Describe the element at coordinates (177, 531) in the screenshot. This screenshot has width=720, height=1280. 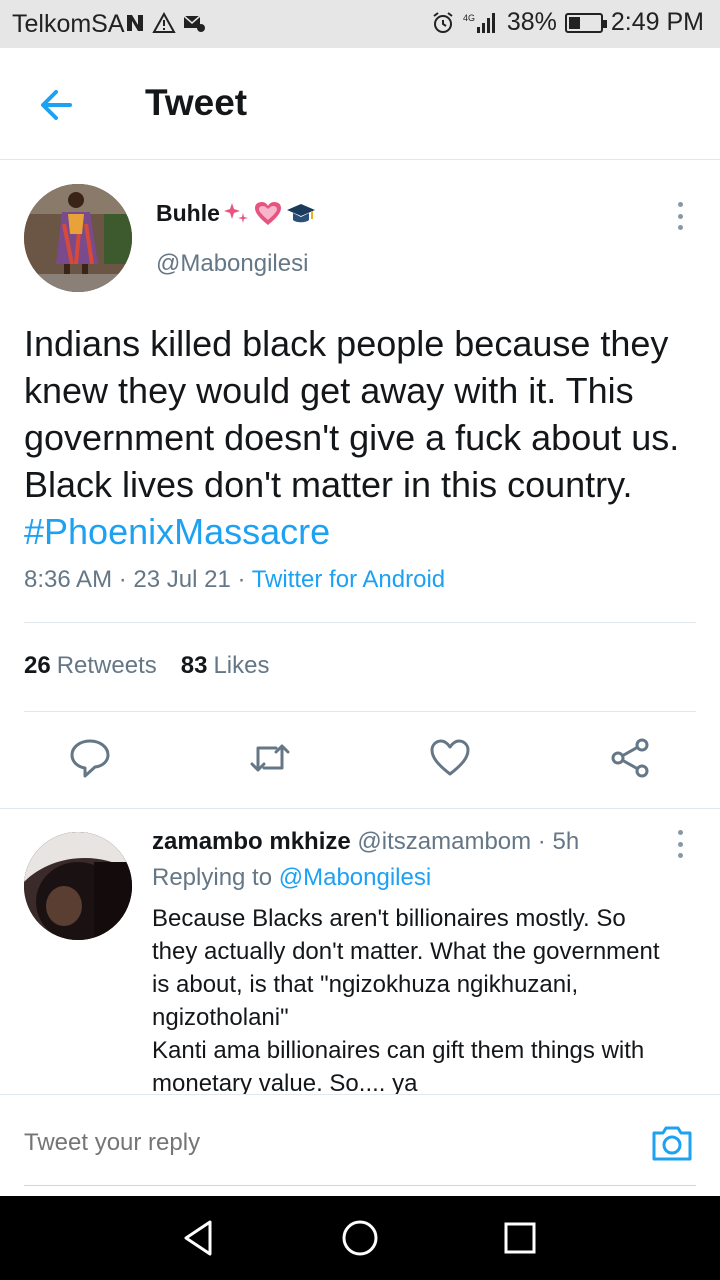
I see `hashtag-link: #PhoenixMassacre` at that location.